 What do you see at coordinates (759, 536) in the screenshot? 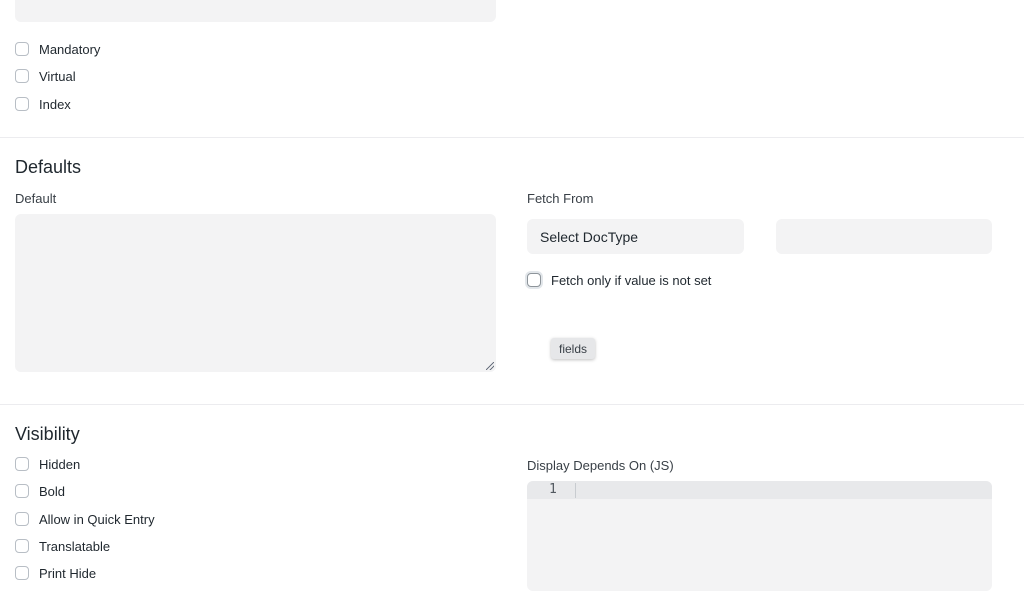
I see `display-depends-code-editor: 1` at bounding box center [759, 536].